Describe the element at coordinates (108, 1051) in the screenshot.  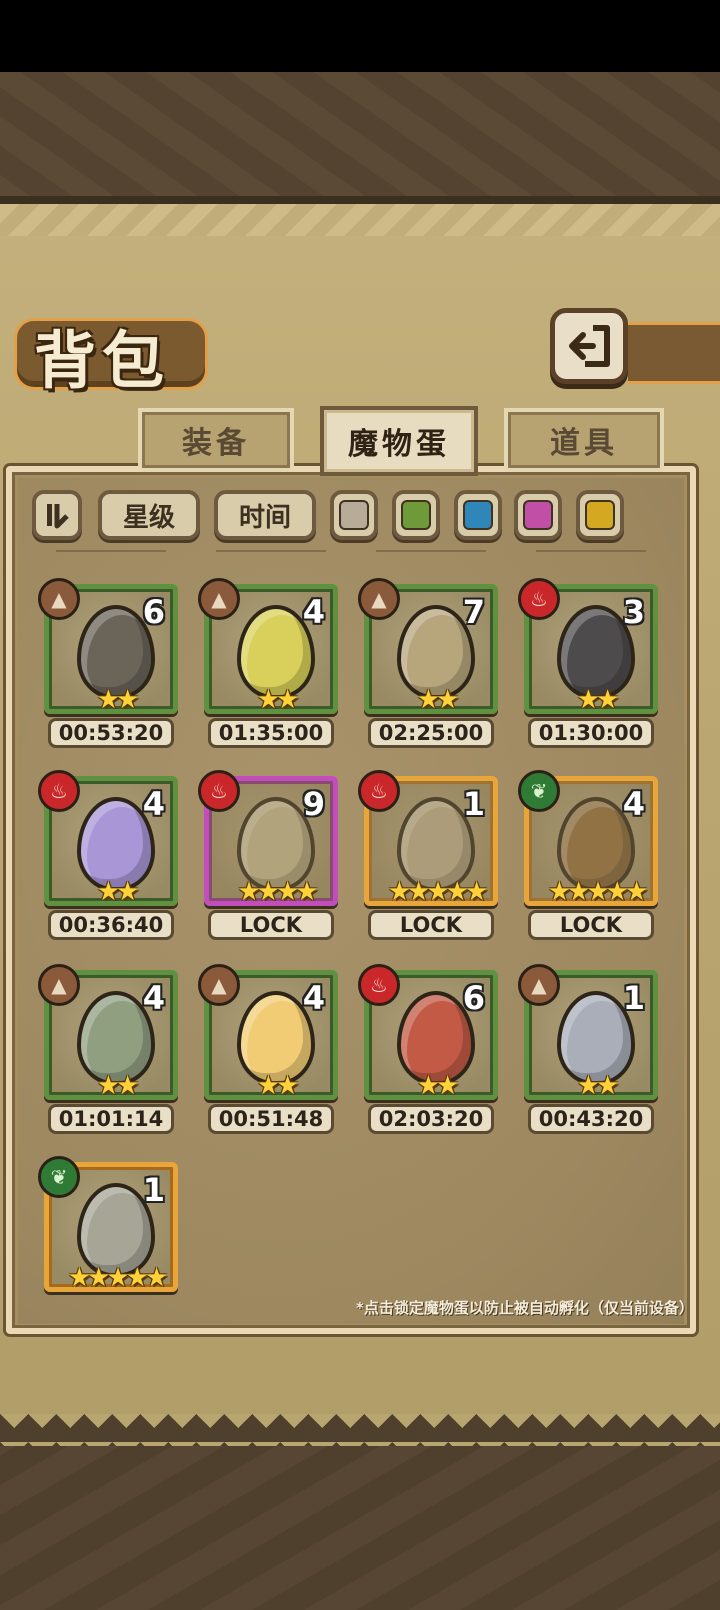
I see `egg-slot: 4 ★★ ▲ 01:01:14` at that location.